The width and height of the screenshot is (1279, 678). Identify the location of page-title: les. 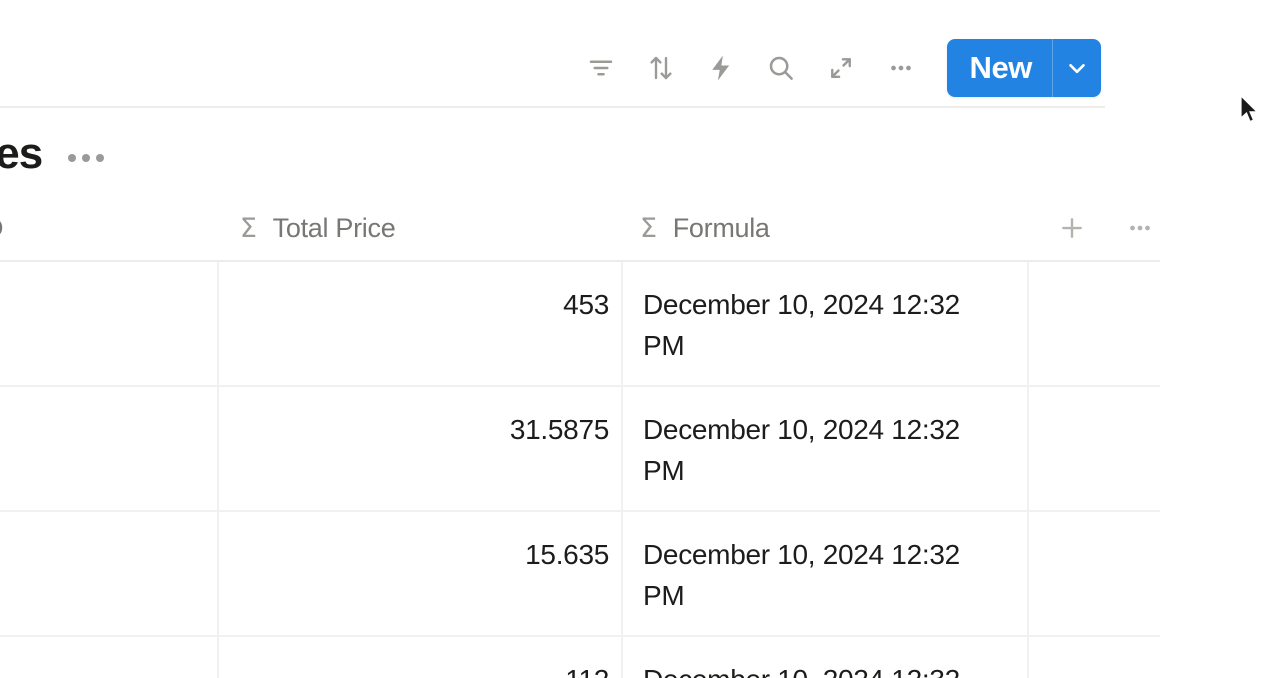
(21, 154).